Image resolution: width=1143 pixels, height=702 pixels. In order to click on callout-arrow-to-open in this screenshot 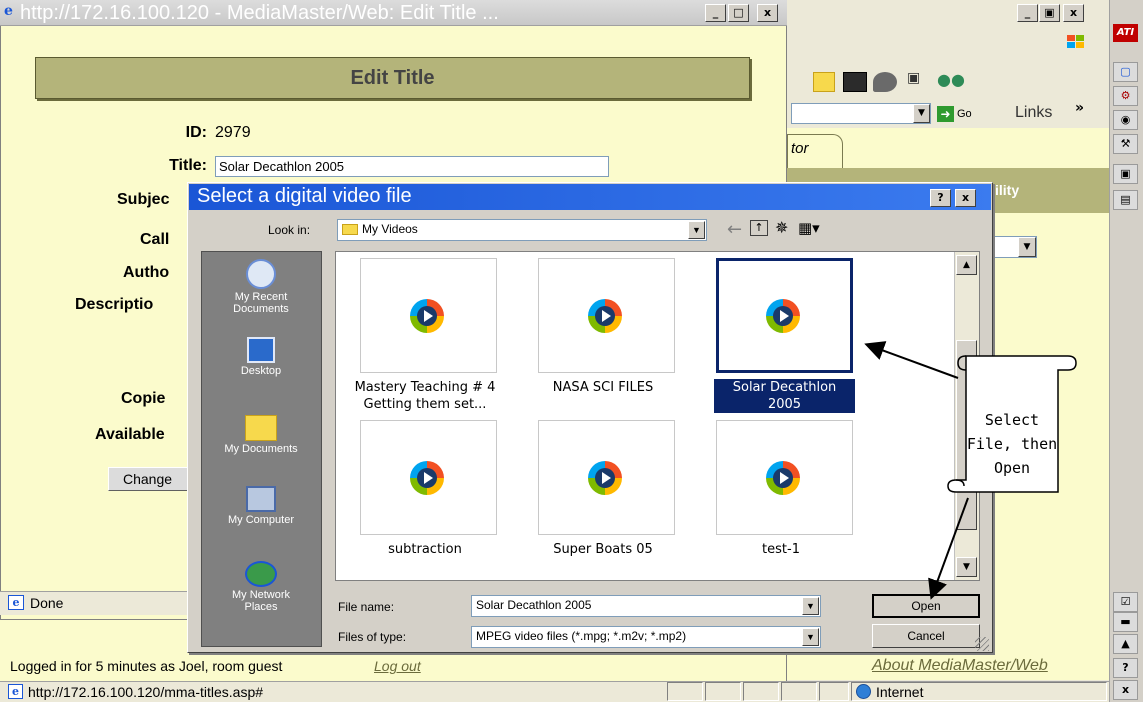, I will do `click(948, 548)`.